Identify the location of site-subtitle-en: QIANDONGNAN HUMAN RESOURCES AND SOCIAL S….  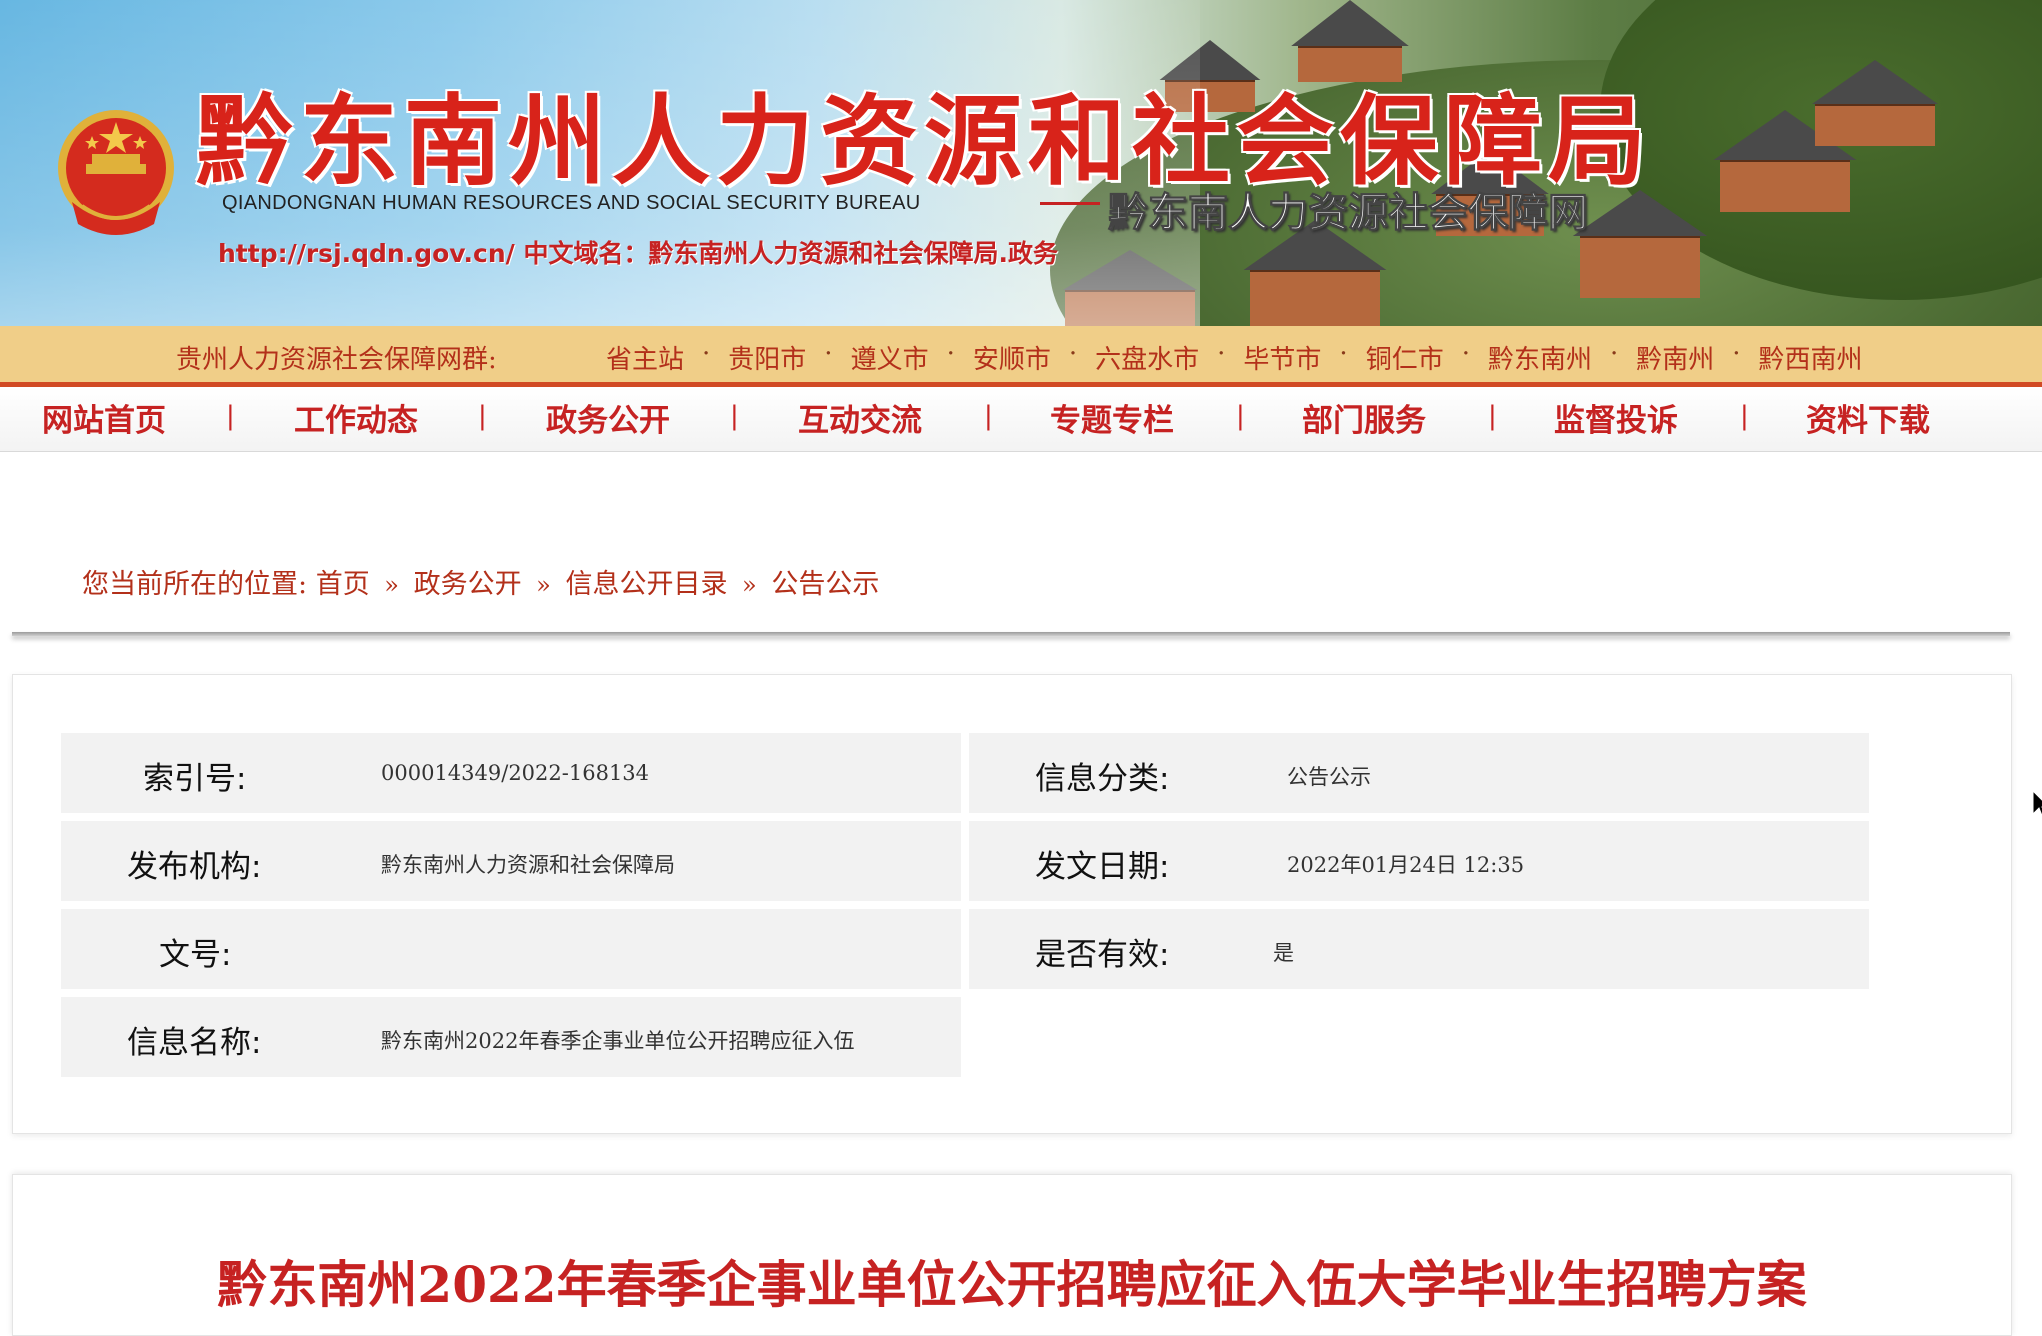
(571, 203).